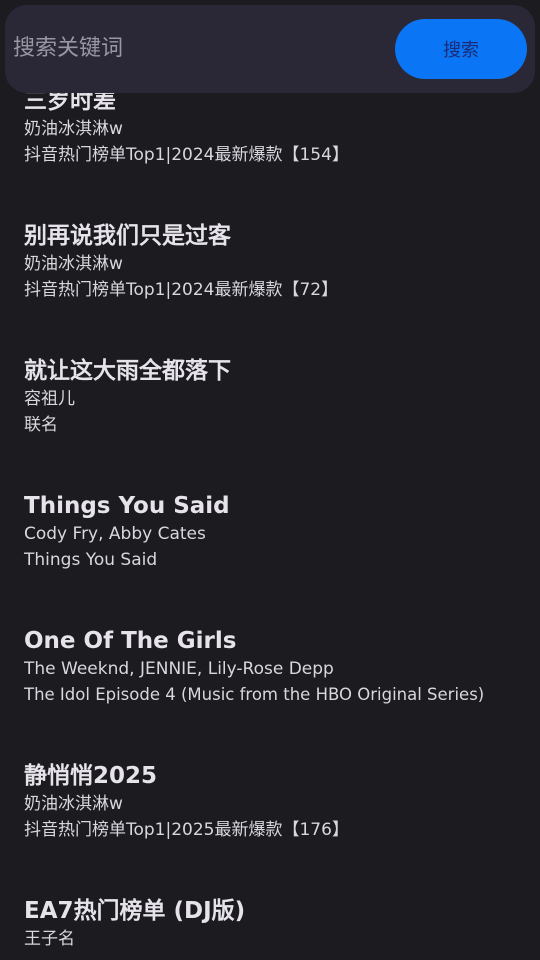 The height and width of the screenshot is (960, 540). What do you see at coordinates (49, 939) in the screenshot?
I see `song-artist: 王子名` at bounding box center [49, 939].